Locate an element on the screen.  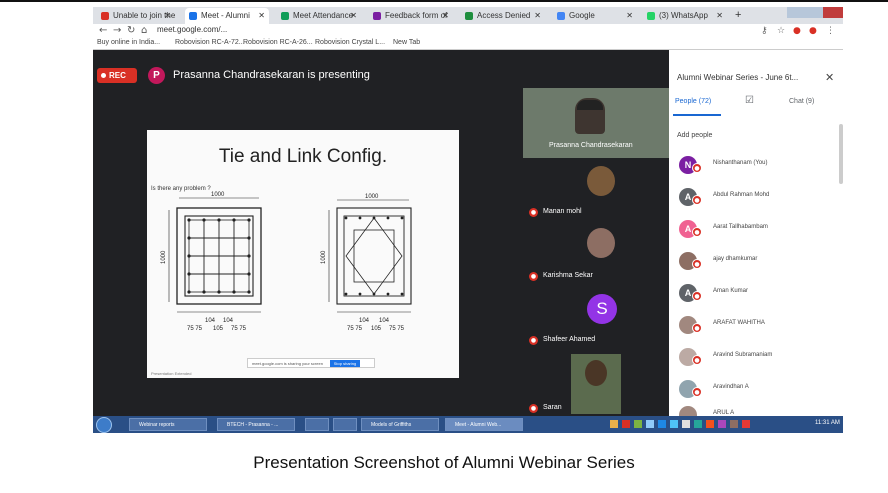
bookmark-star-icon: ☆ is located at coordinates (781, 31).